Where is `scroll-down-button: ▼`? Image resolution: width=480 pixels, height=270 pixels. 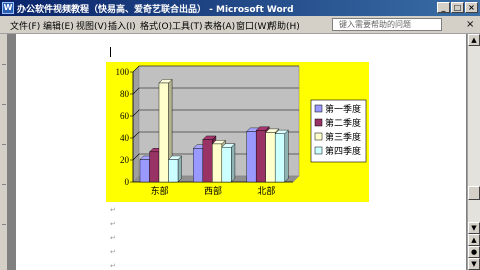
scroll-down-button: ▼ is located at coordinates (474, 228).